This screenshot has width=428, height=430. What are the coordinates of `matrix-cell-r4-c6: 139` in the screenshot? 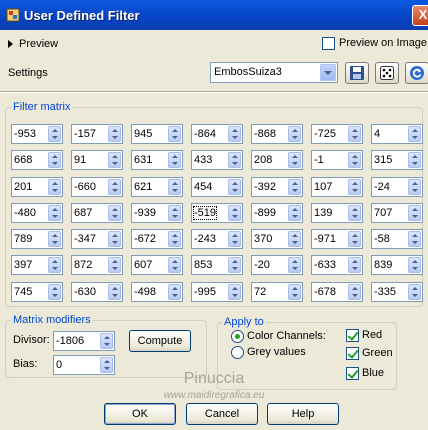 It's located at (337, 213).